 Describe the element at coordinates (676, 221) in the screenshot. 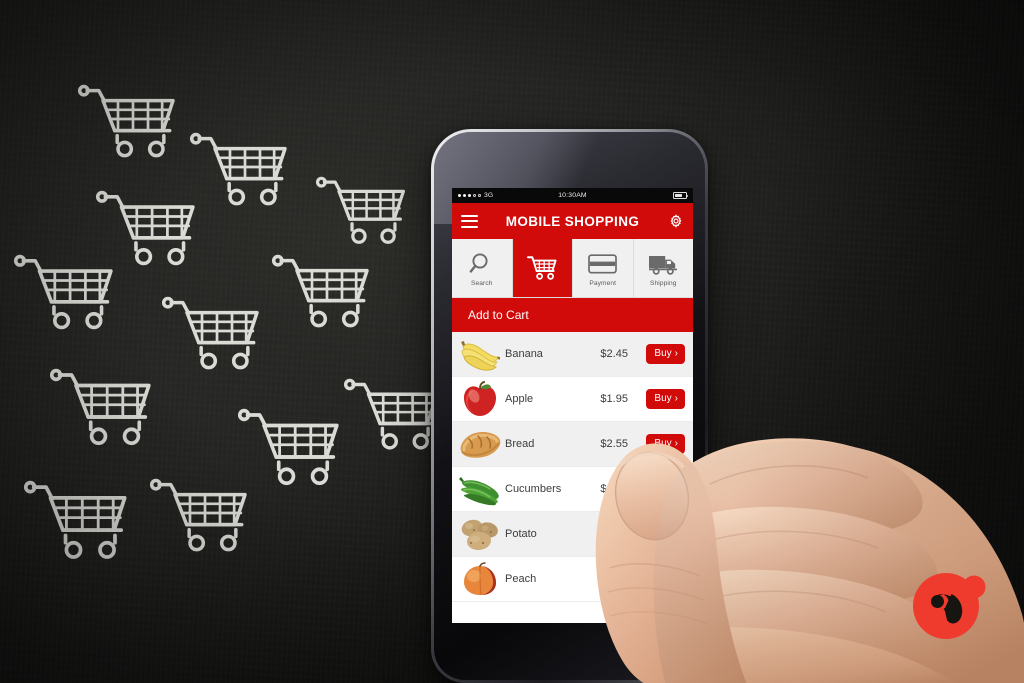

I see `gear-icon` at that location.